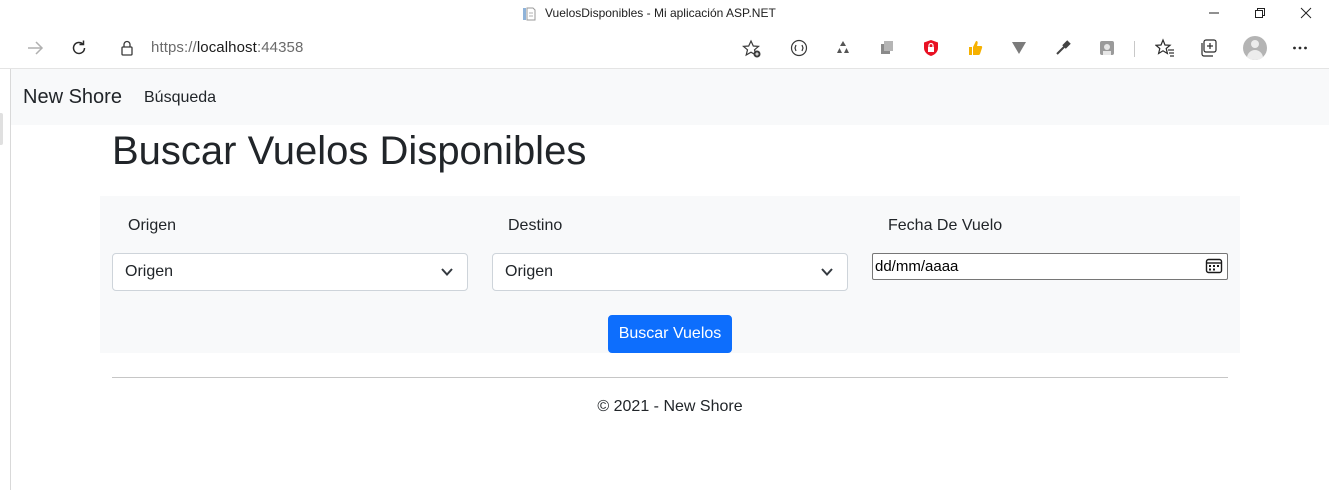 The height and width of the screenshot is (490, 1329). Describe the element at coordinates (152, 225) in the screenshot. I see `origin-label: Origen` at that location.